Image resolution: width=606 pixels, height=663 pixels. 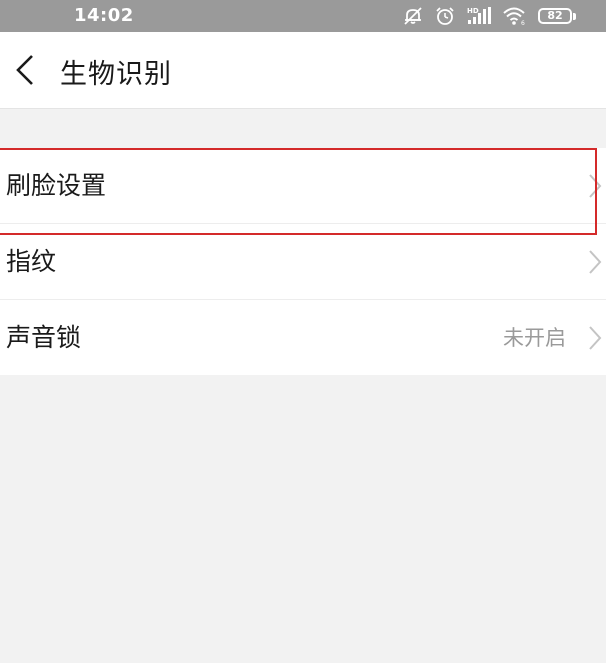 What do you see at coordinates (413, 16) in the screenshot?
I see `mute-icon` at bounding box center [413, 16].